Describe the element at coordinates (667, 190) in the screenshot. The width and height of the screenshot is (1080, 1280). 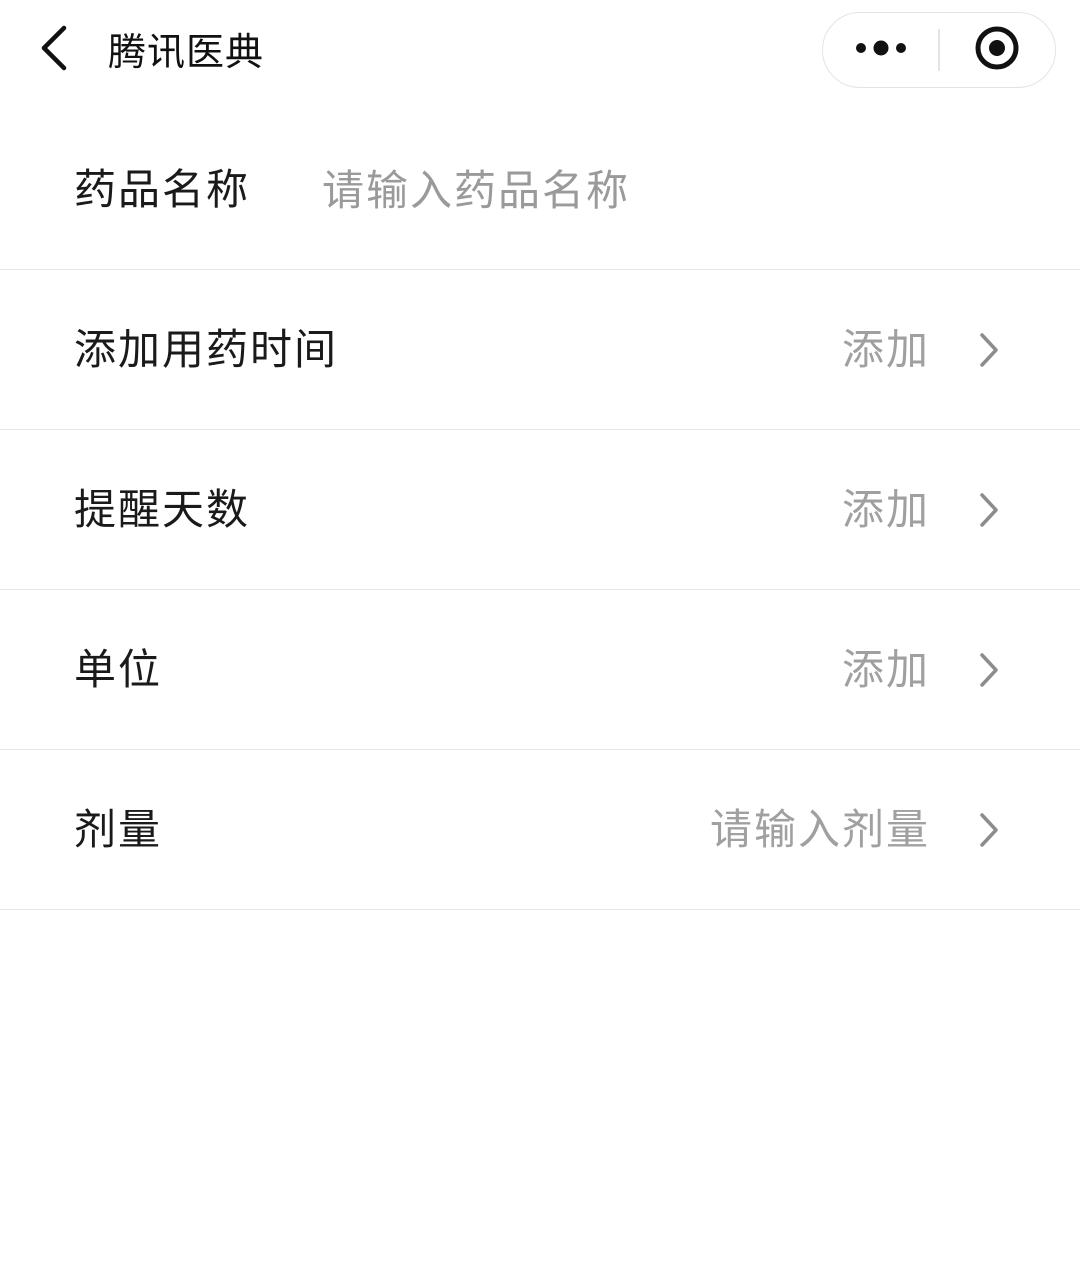
I see `drug-name-input` at that location.